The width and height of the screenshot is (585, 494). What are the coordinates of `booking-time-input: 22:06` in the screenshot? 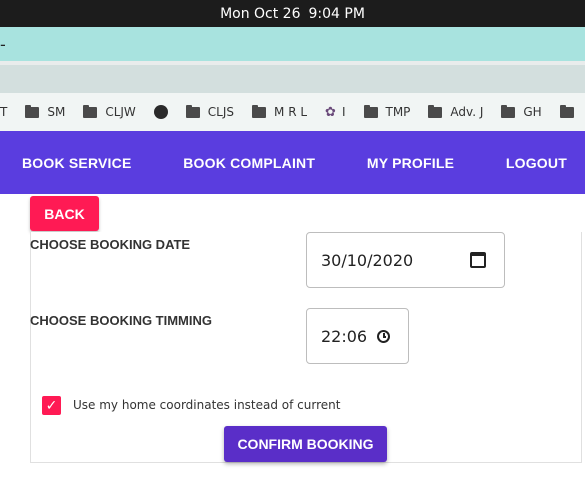 It's located at (357, 336).